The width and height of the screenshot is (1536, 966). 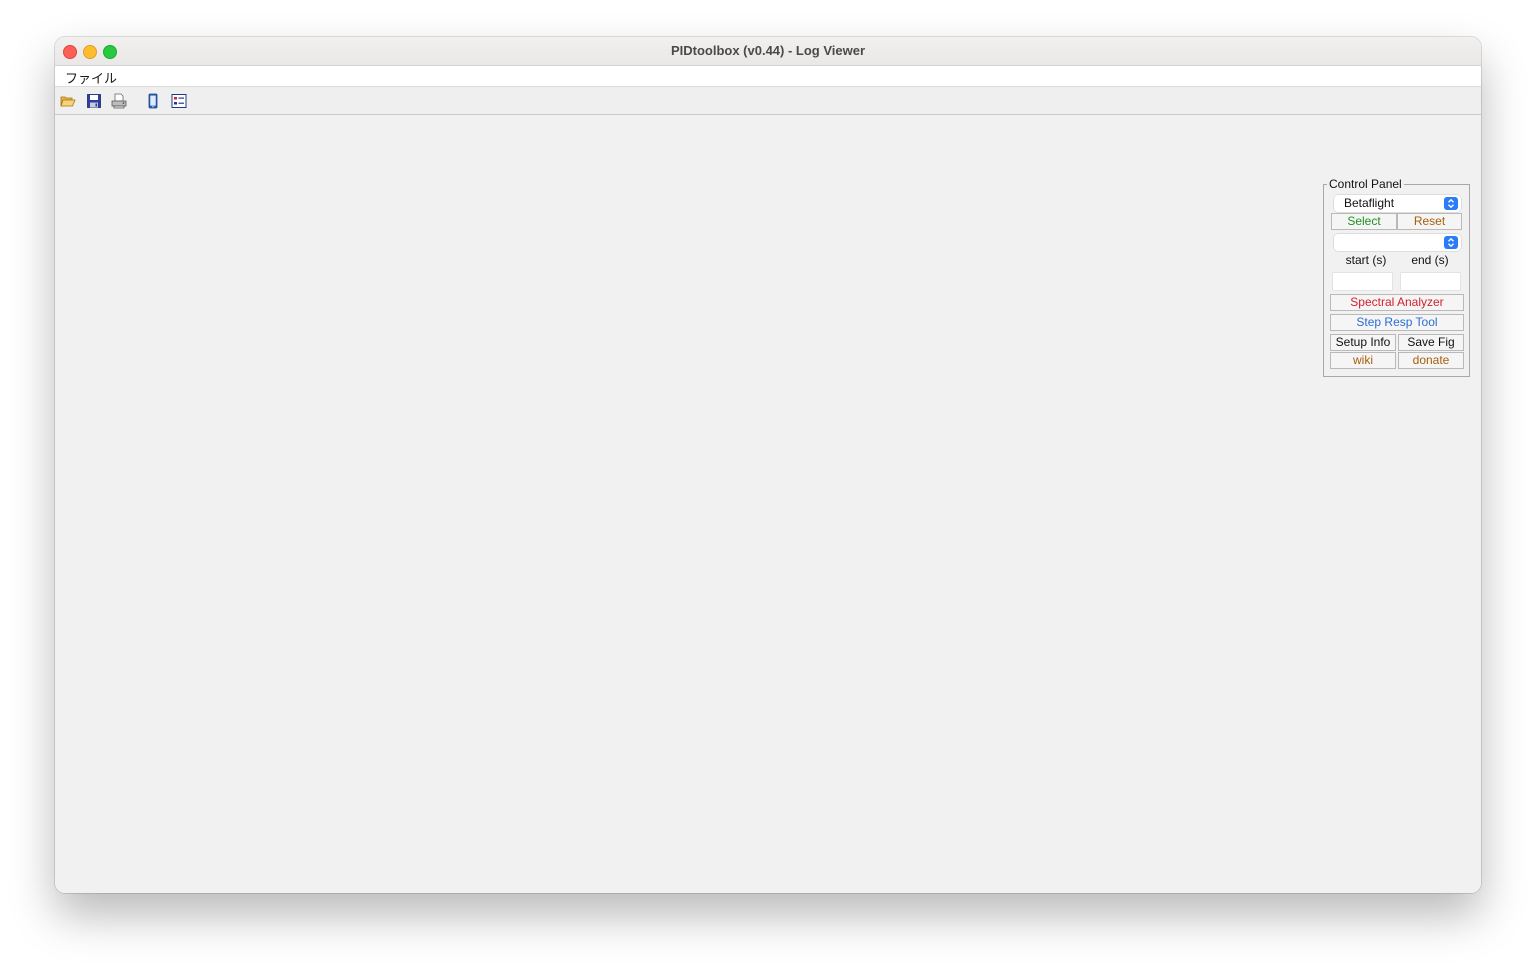 What do you see at coordinates (1431, 342) in the screenshot?
I see `save-fig-button: Save Fig` at bounding box center [1431, 342].